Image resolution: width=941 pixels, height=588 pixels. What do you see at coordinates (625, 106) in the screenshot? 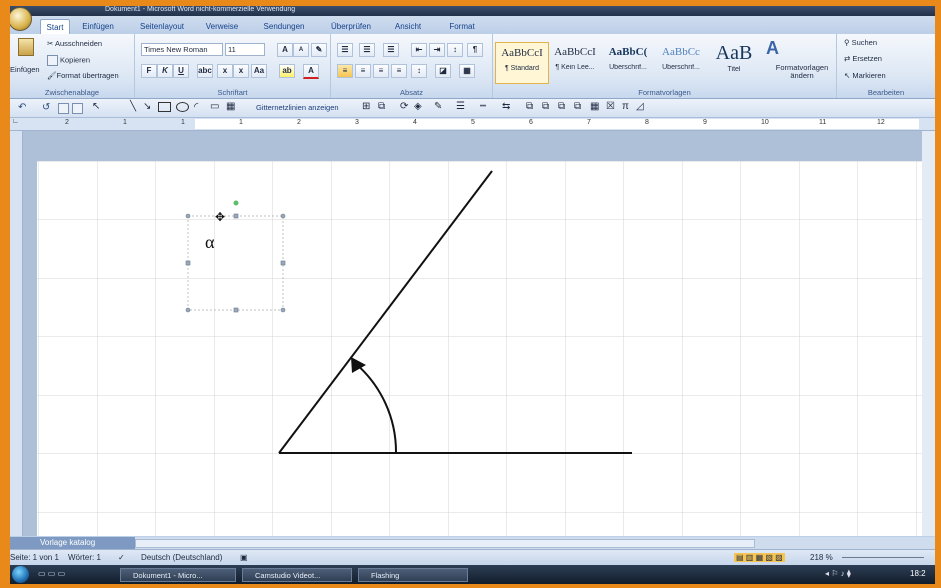
I see `pi-symbol-icon: π` at bounding box center [625, 106].